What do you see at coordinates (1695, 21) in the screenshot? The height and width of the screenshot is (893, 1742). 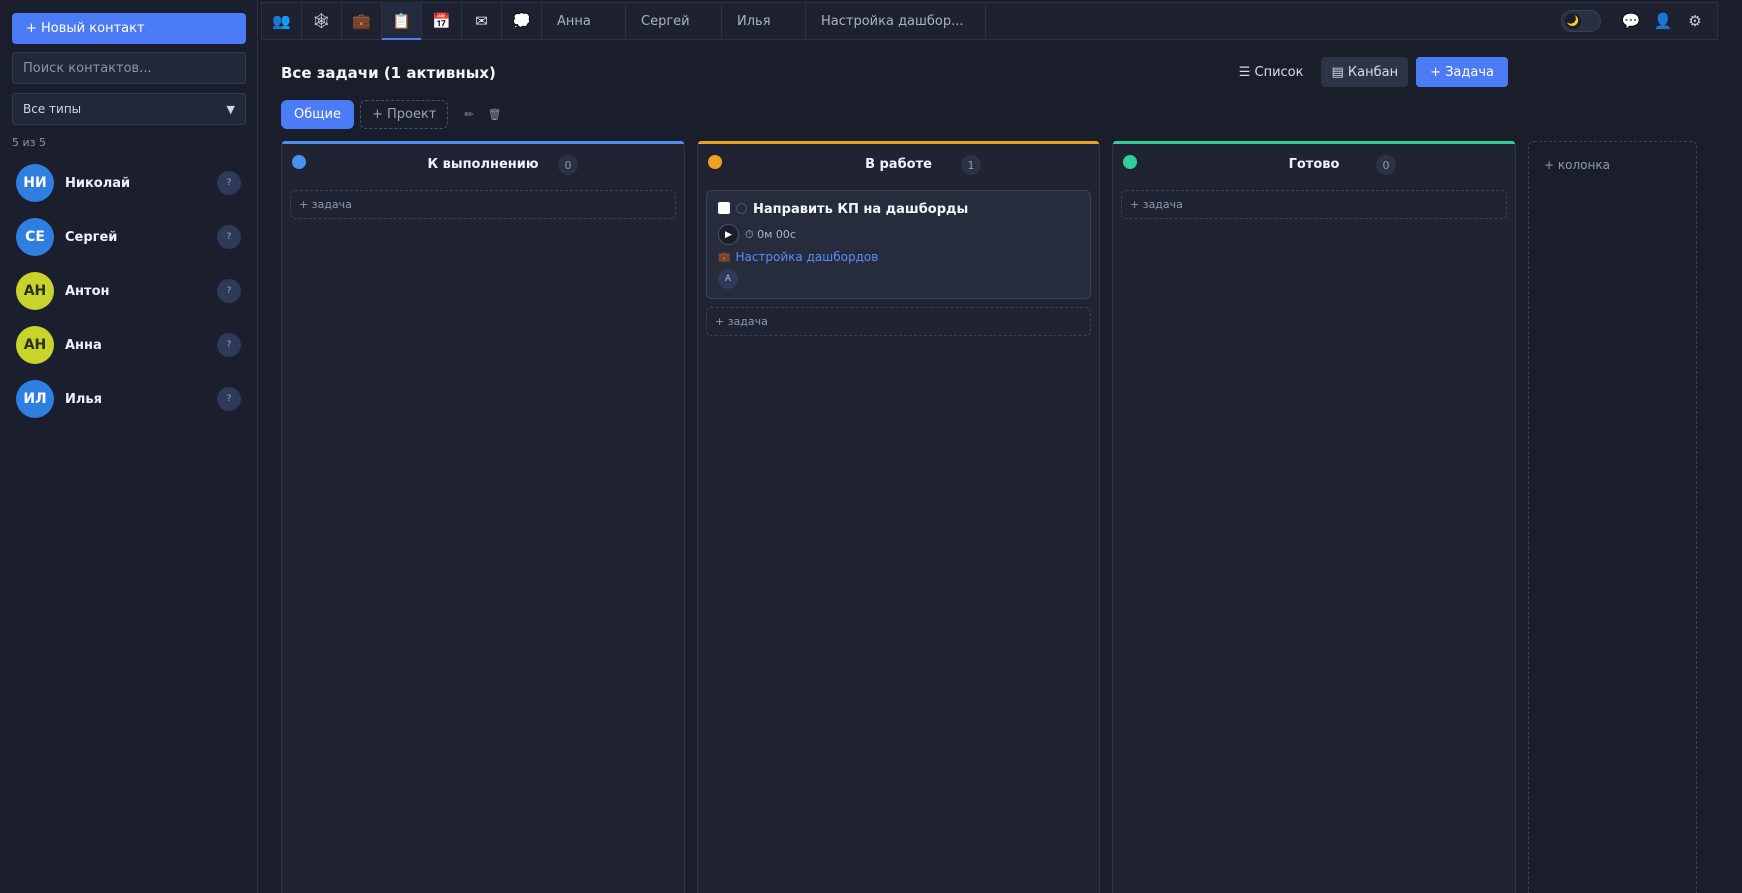 I see `gear-icon: ⚙` at bounding box center [1695, 21].